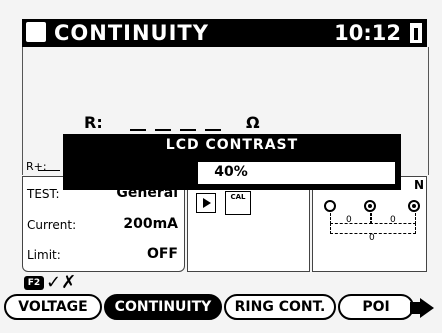  What do you see at coordinates (427, 308) in the screenshot?
I see `next-arrow-icon` at bounding box center [427, 308].